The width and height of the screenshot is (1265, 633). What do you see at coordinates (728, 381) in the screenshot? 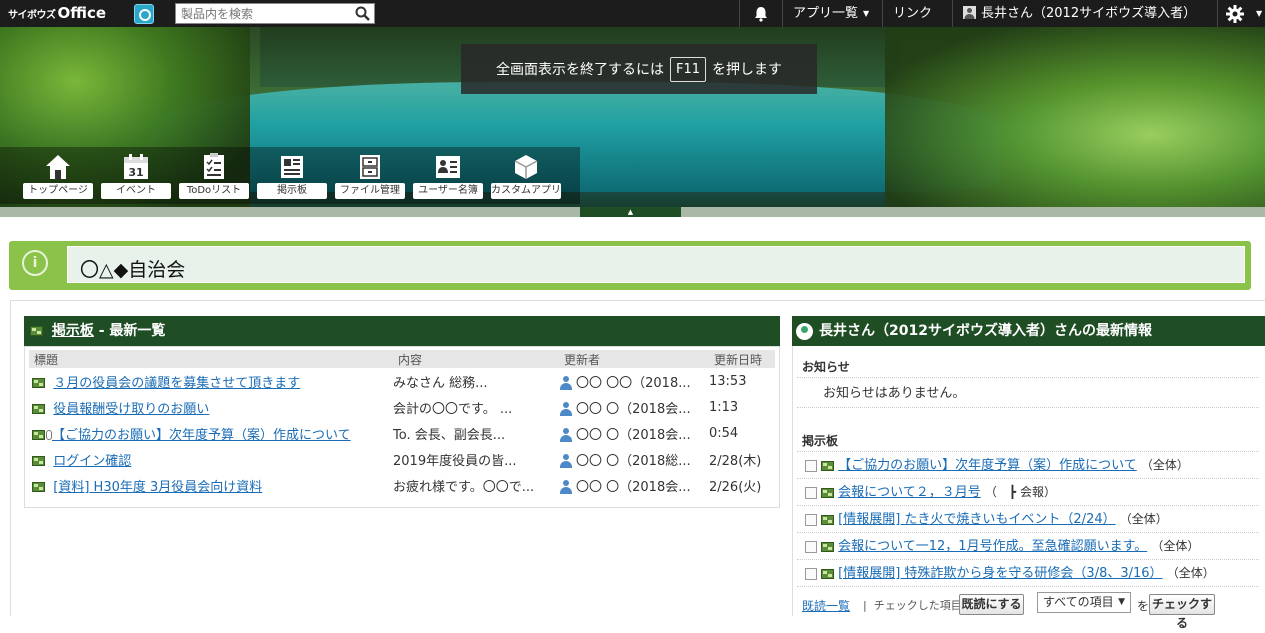
I see `topic-updated: 13:53` at bounding box center [728, 381].